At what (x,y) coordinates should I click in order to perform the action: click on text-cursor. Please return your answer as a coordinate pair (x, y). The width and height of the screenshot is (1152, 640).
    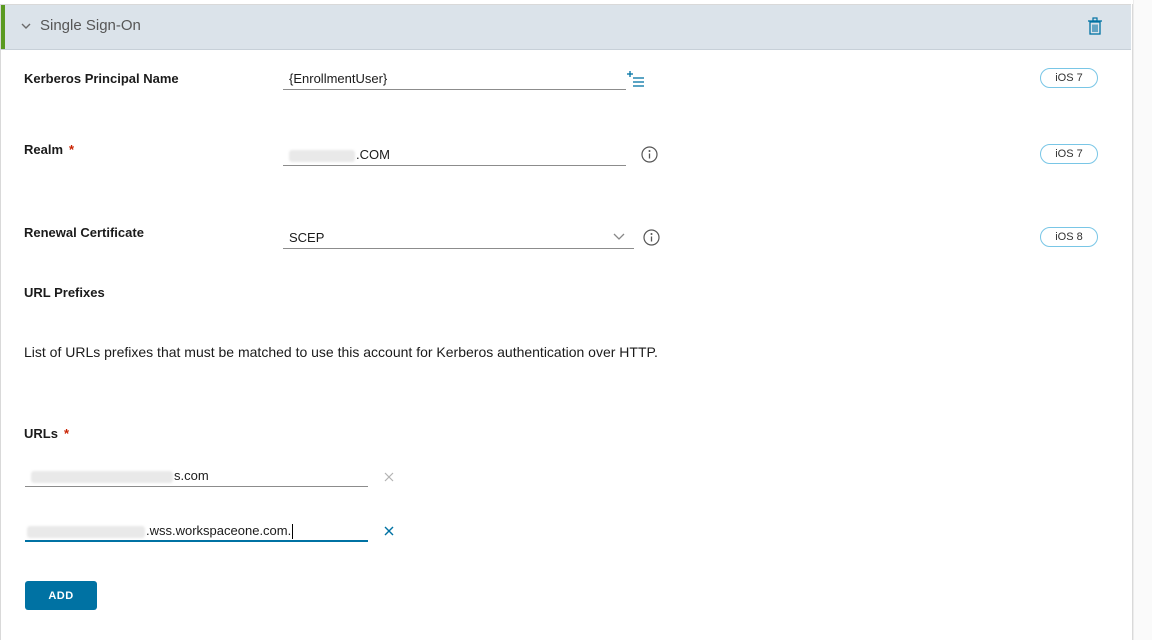
    Looking at the image, I should click on (293, 532).